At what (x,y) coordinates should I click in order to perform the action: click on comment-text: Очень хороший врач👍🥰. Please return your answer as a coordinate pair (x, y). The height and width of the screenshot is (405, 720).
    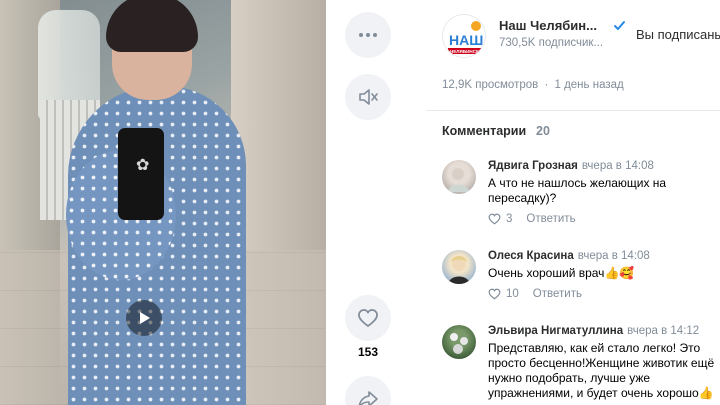
    Looking at the image, I should click on (561, 273).